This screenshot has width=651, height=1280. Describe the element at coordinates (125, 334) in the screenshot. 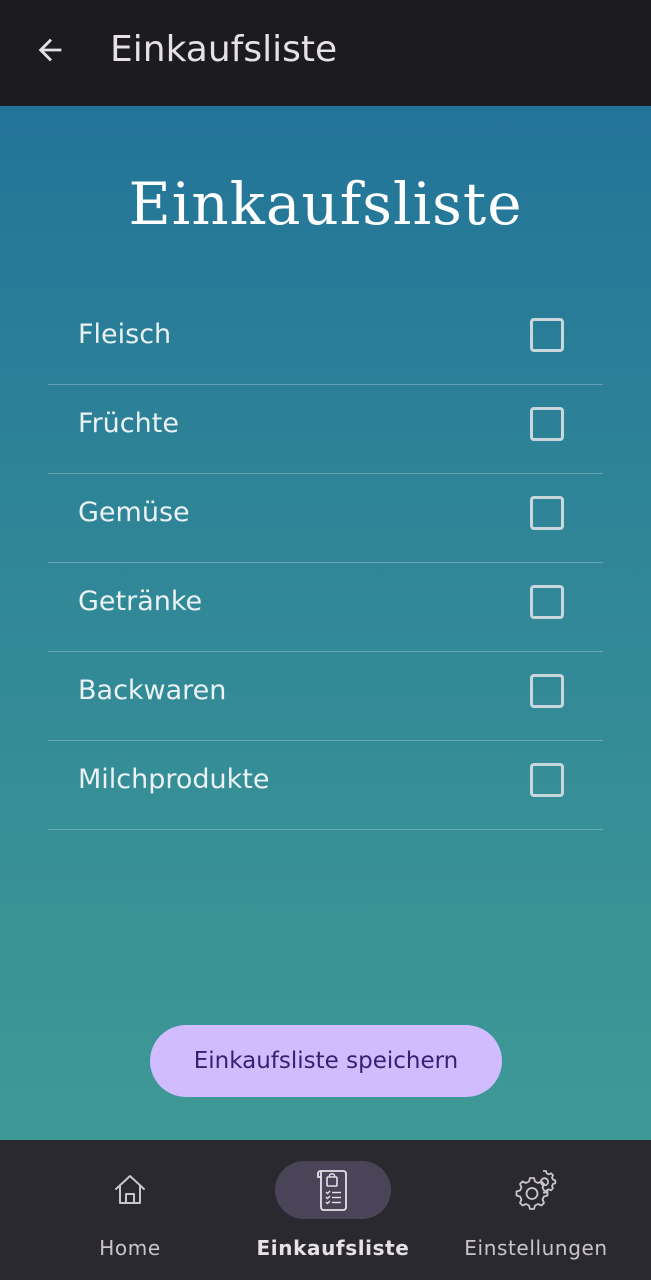

I see `list-item-label: Fleisch` at that location.